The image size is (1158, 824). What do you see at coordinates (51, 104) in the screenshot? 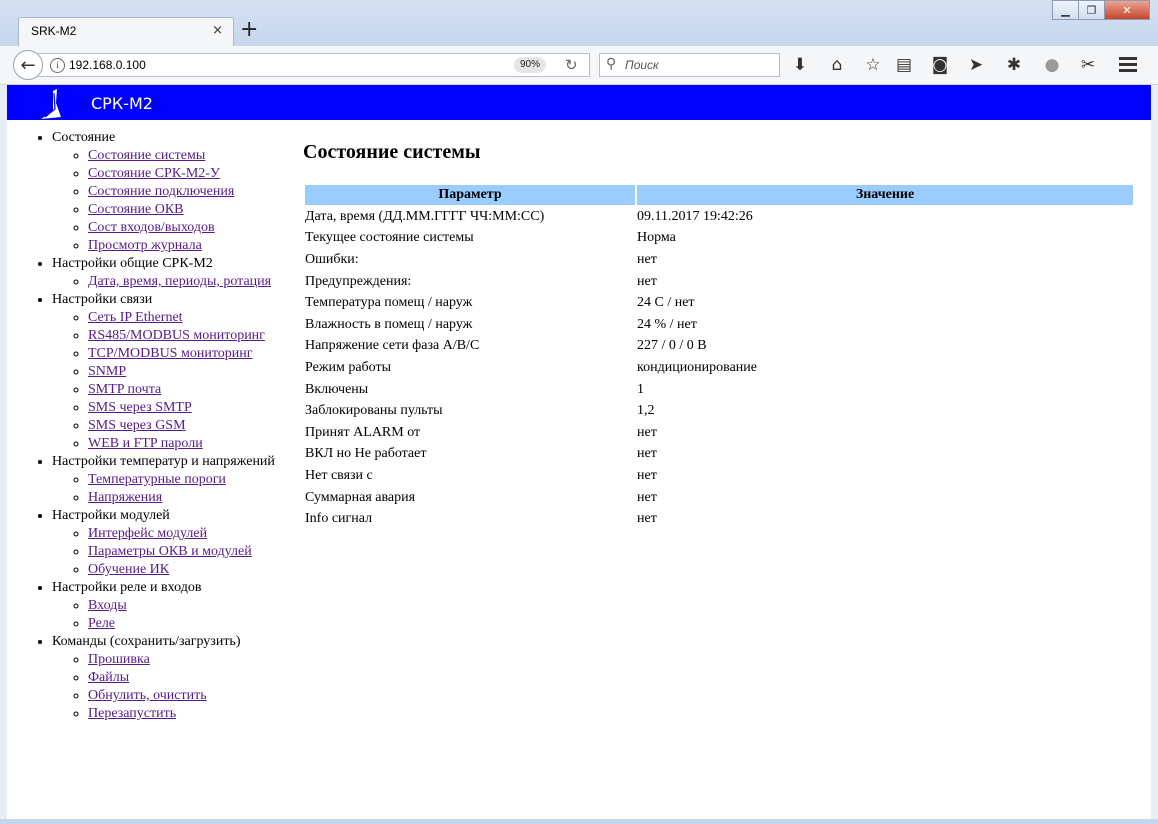
I see `logo-icon` at bounding box center [51, 104].